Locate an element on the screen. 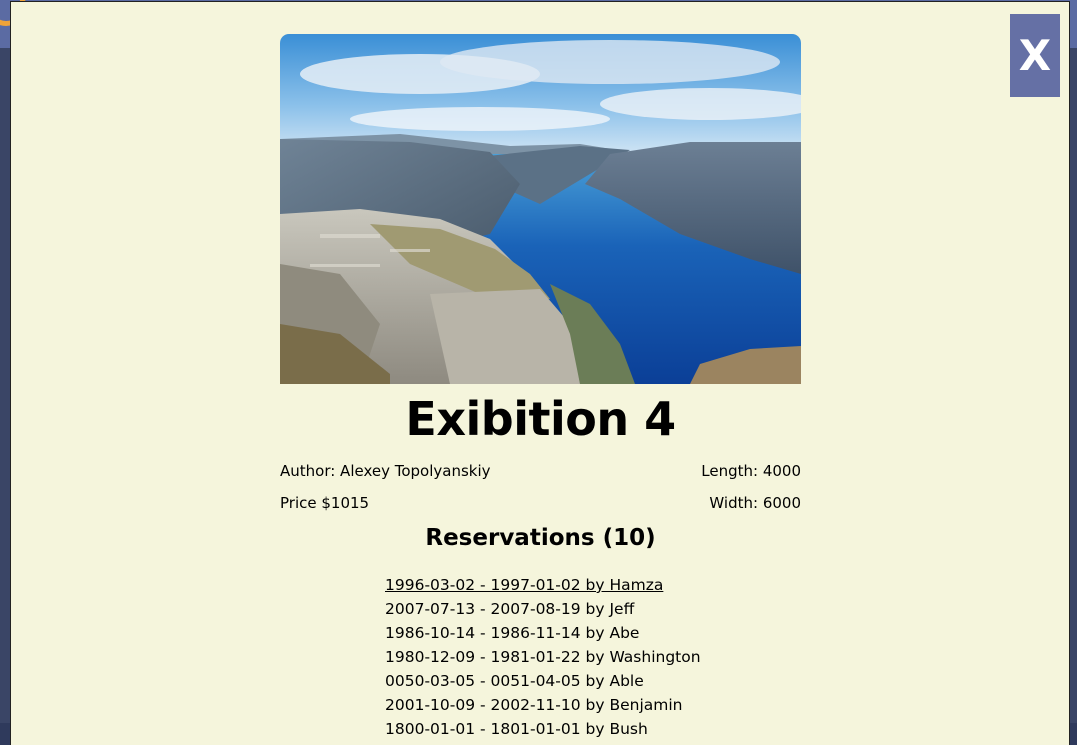  reservation-item: 1996-03-02 - 1997-01-02 by Hamza is located at coordinates (543, 585).